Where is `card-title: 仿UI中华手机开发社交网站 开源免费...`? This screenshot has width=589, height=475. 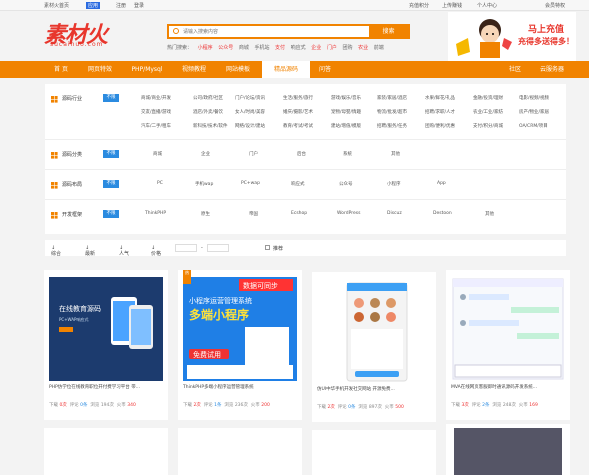 card-title: 仿UI中华手机开发社交网站 开源免费... is located at coordinates (374, 389).